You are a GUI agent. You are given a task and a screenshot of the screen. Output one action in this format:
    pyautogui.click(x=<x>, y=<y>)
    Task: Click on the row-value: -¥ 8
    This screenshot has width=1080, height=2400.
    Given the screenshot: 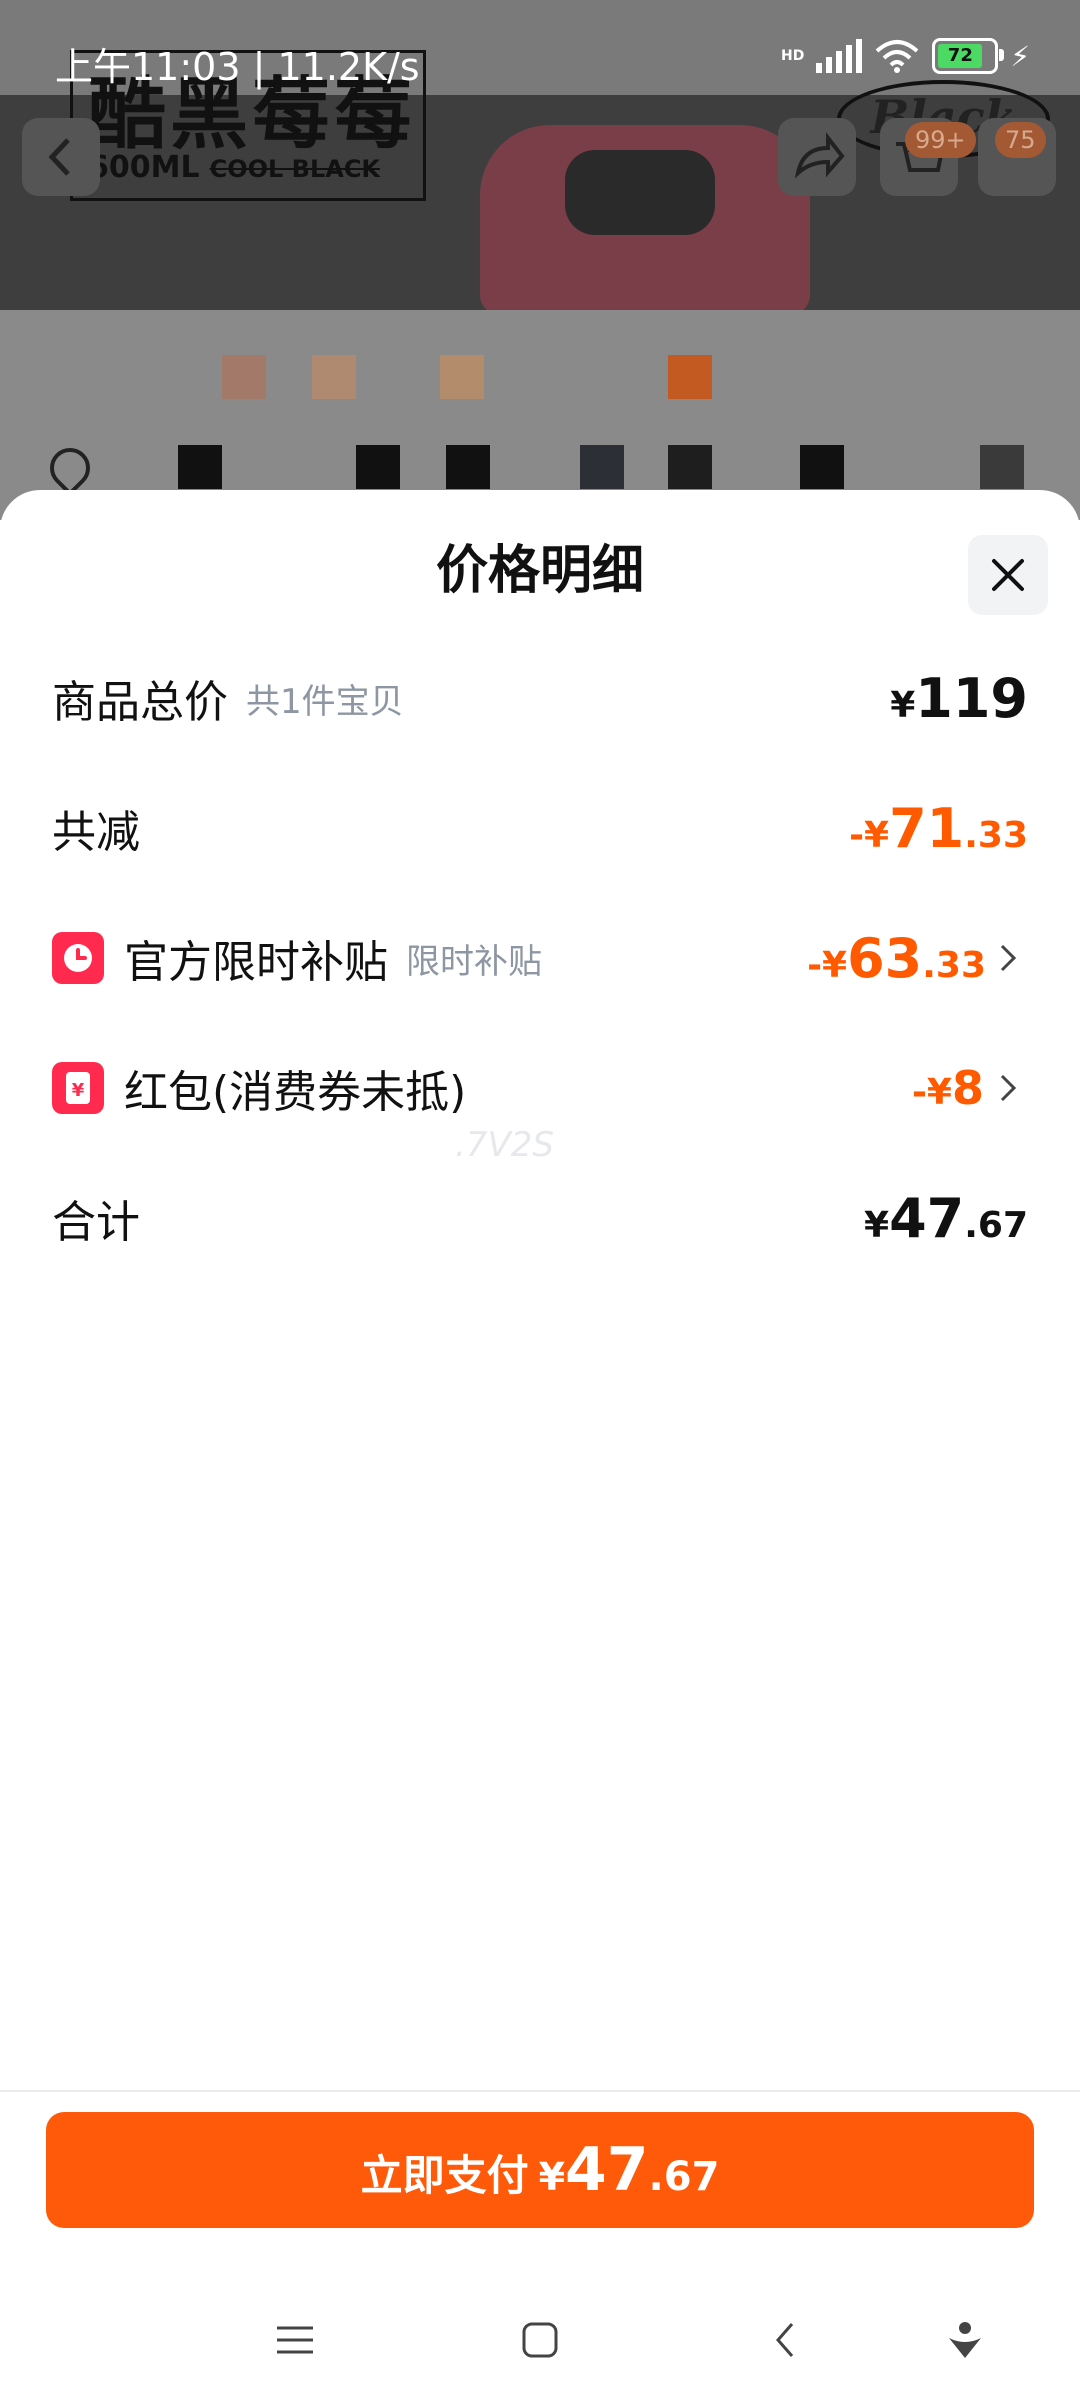 What is the action you would take?
    pyautogui.click(x=948, y=1088)
    